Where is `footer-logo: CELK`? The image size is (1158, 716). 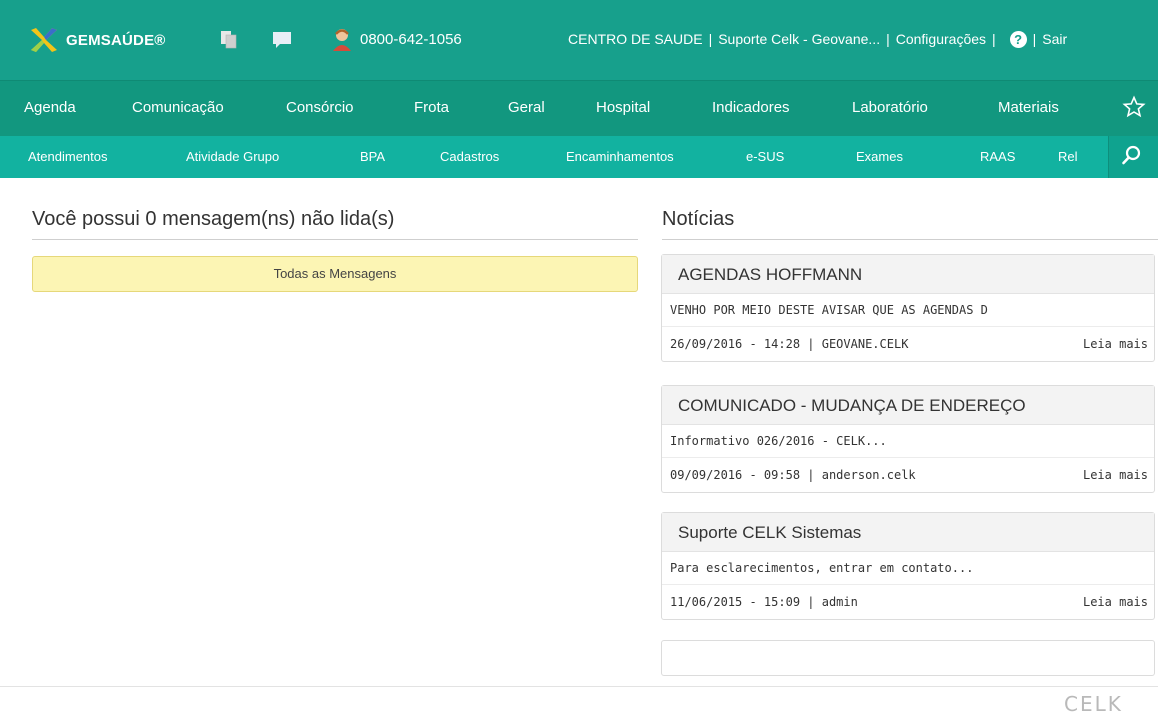 footer-logo: CELK is located at coordinates (1093, 704).